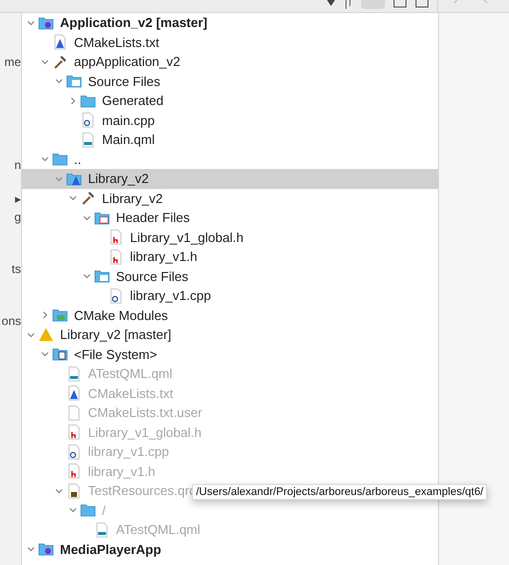  I want to click on item-label: main.cpp, so click(128, 120).